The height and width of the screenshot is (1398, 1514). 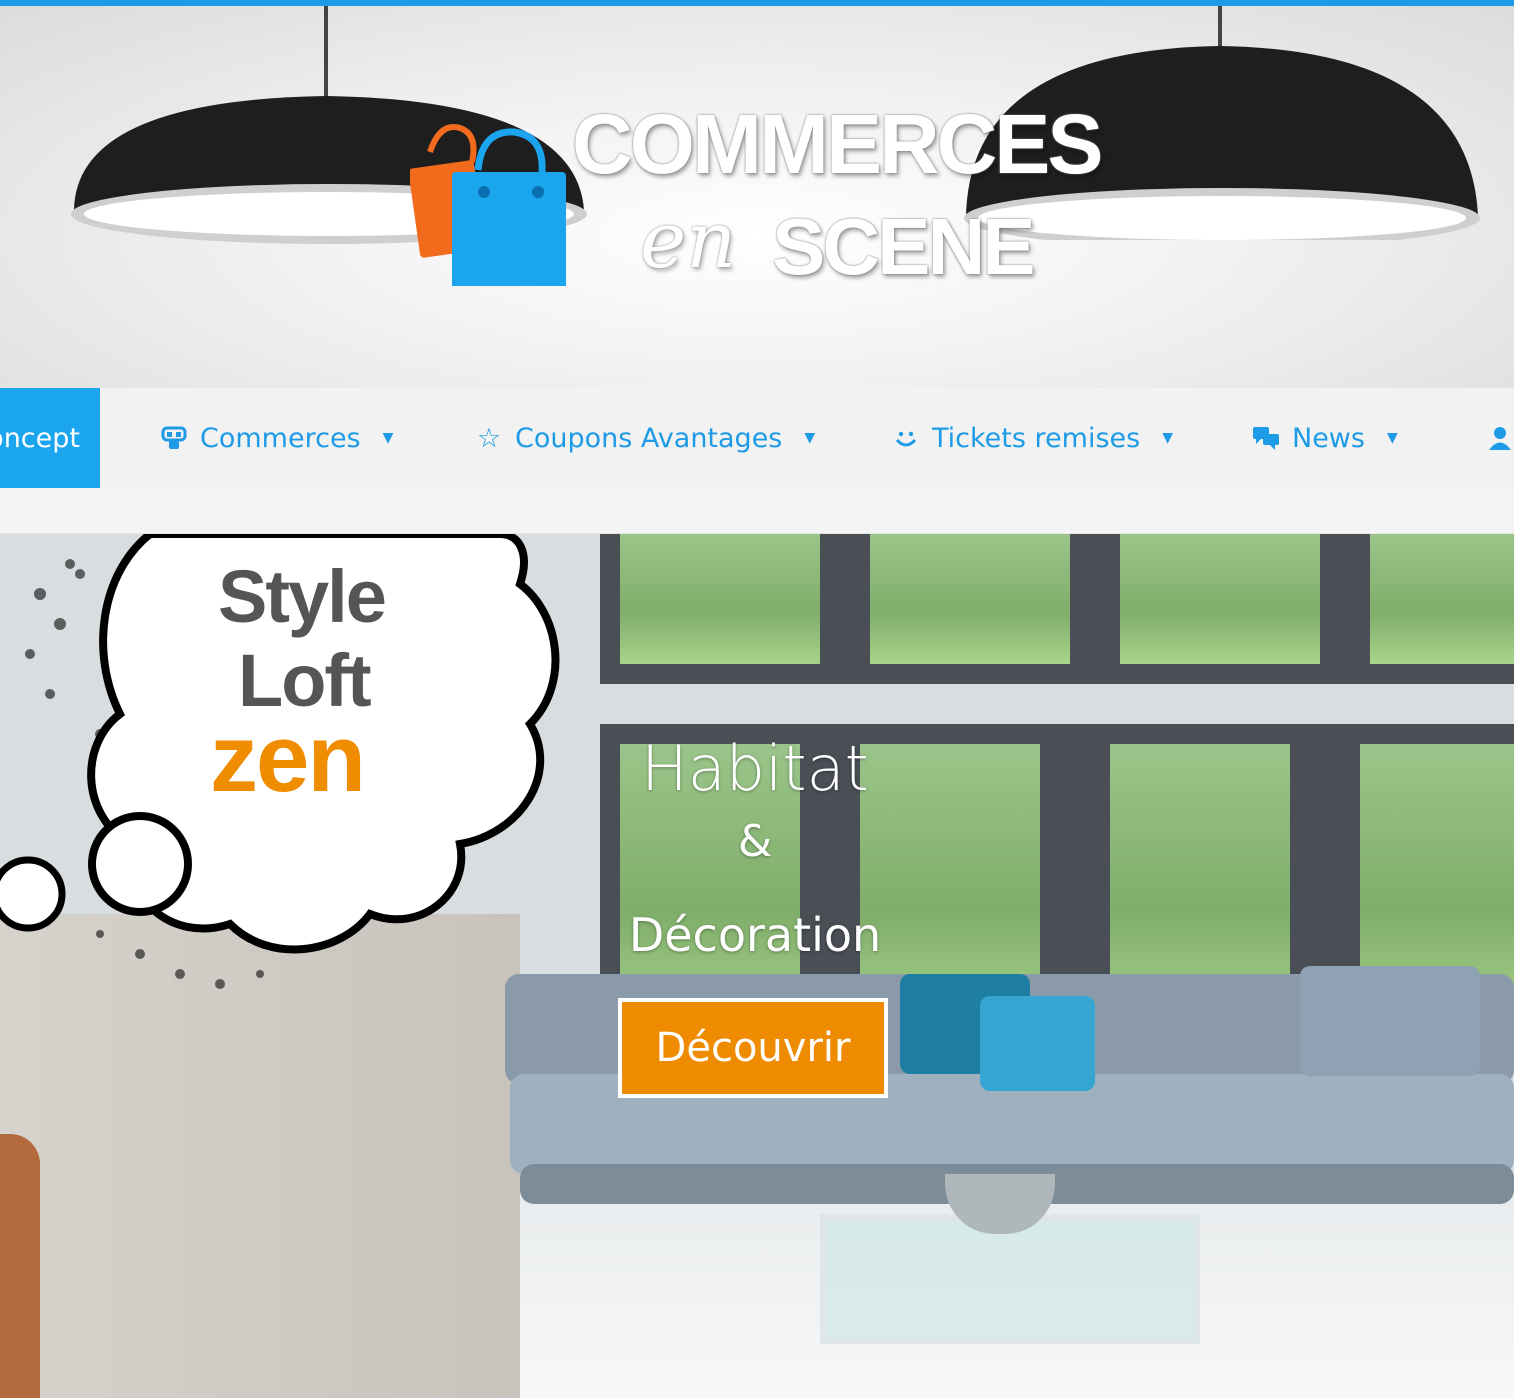 I want to click on store-icon, so click(x=174, y=438).